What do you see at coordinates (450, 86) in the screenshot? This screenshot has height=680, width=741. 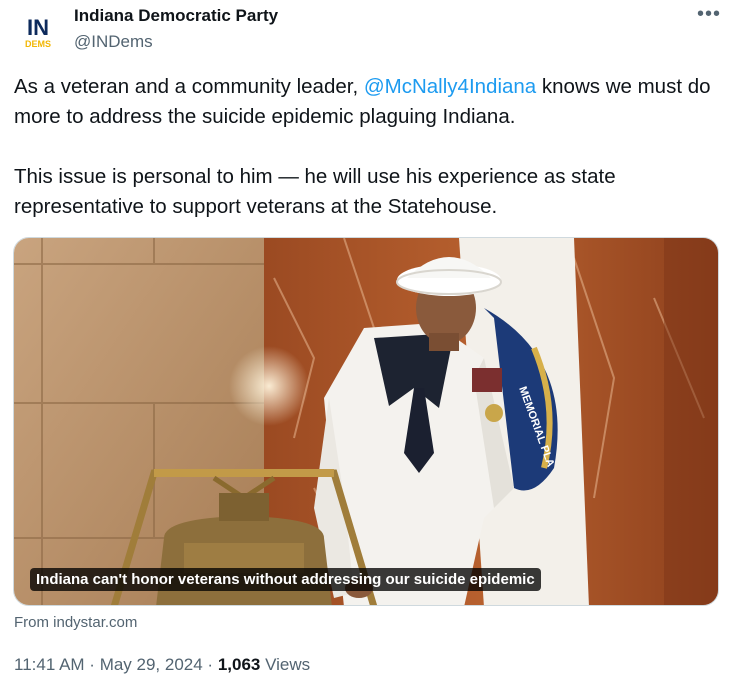 I see `mention-link: @McNally4Indiana` at bounding box center [450, 86].